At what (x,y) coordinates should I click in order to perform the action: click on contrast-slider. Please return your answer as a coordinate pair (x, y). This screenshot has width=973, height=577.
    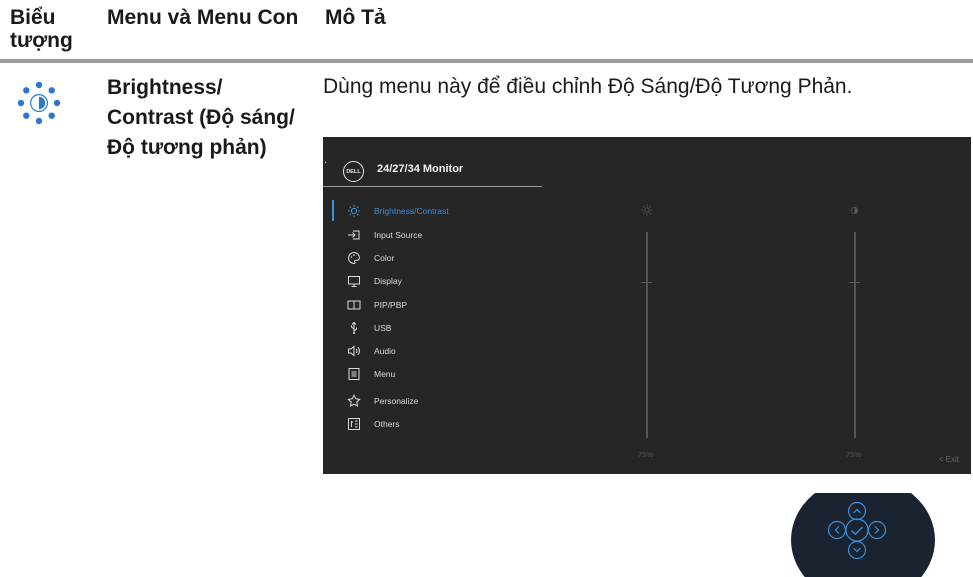
    Looking at the image, I should click on (855, 335).